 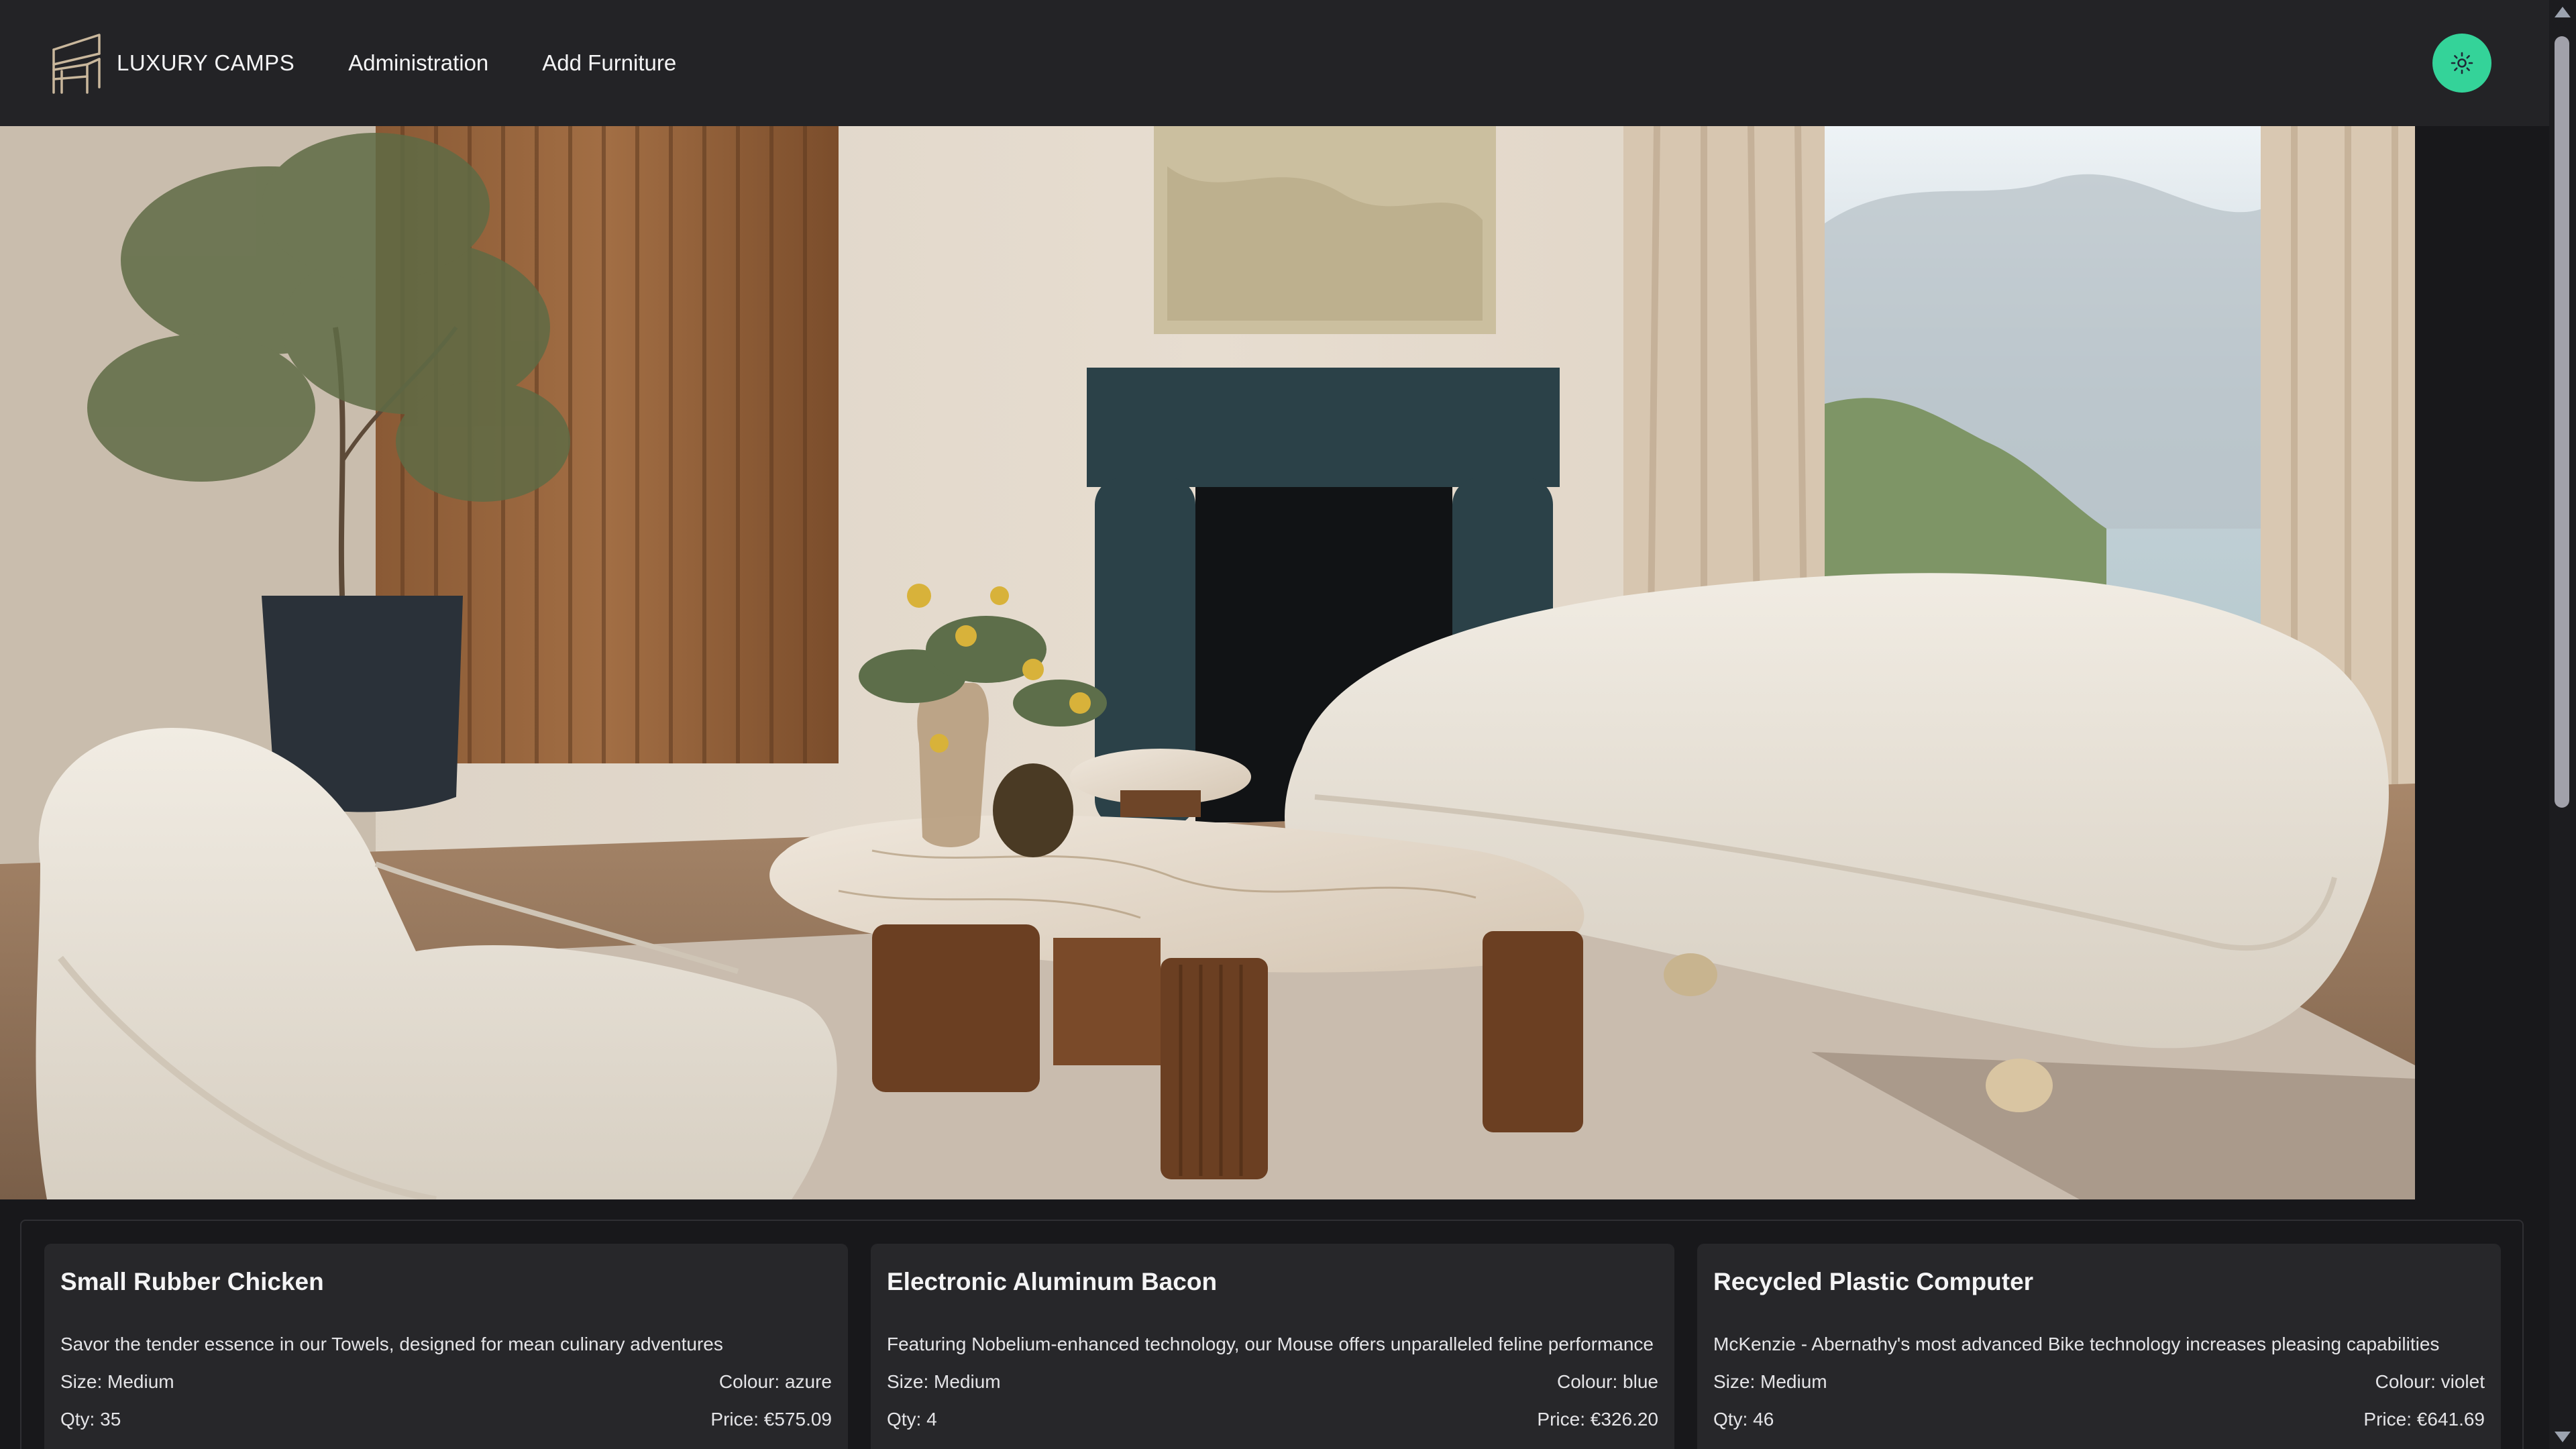 What do you see at coordinates (912, 1419) in the screenshot?
I see `product-qty: Qty: 4` at bounding box center [912, 1419].